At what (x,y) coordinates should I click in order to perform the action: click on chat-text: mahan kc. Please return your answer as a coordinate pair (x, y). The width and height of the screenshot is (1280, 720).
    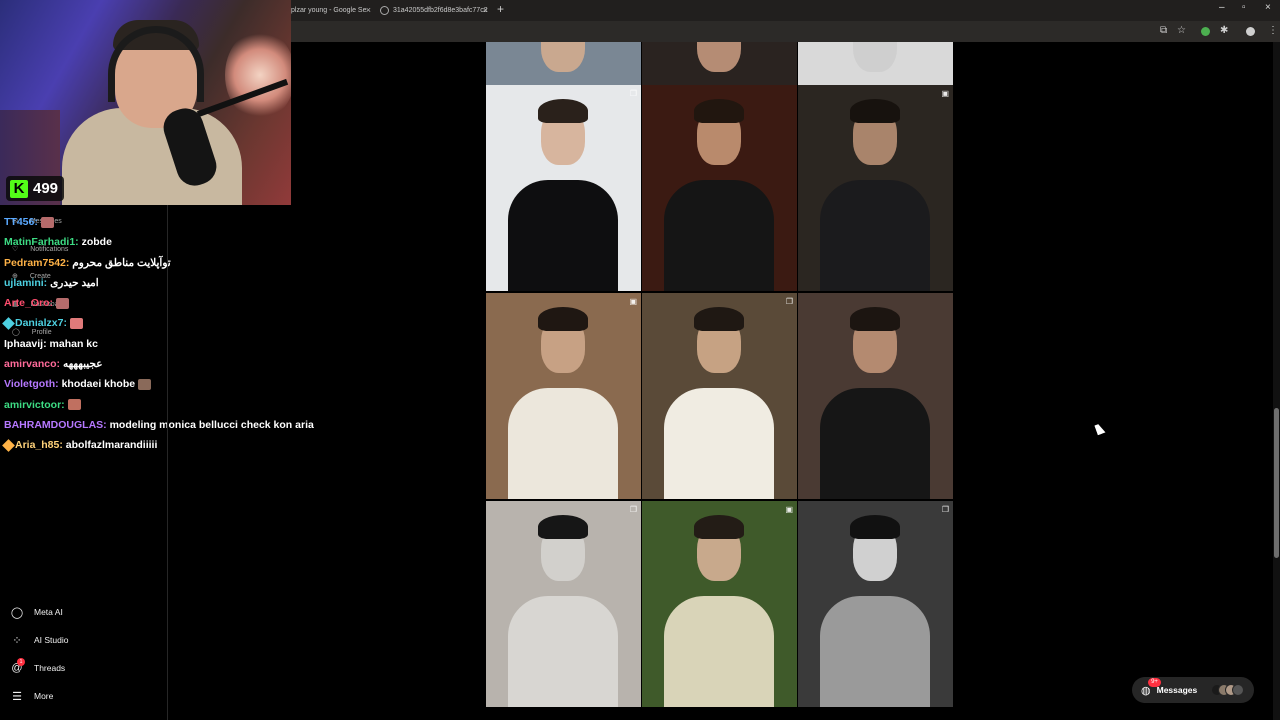
    Looking at the image, I should click on (73, 343).